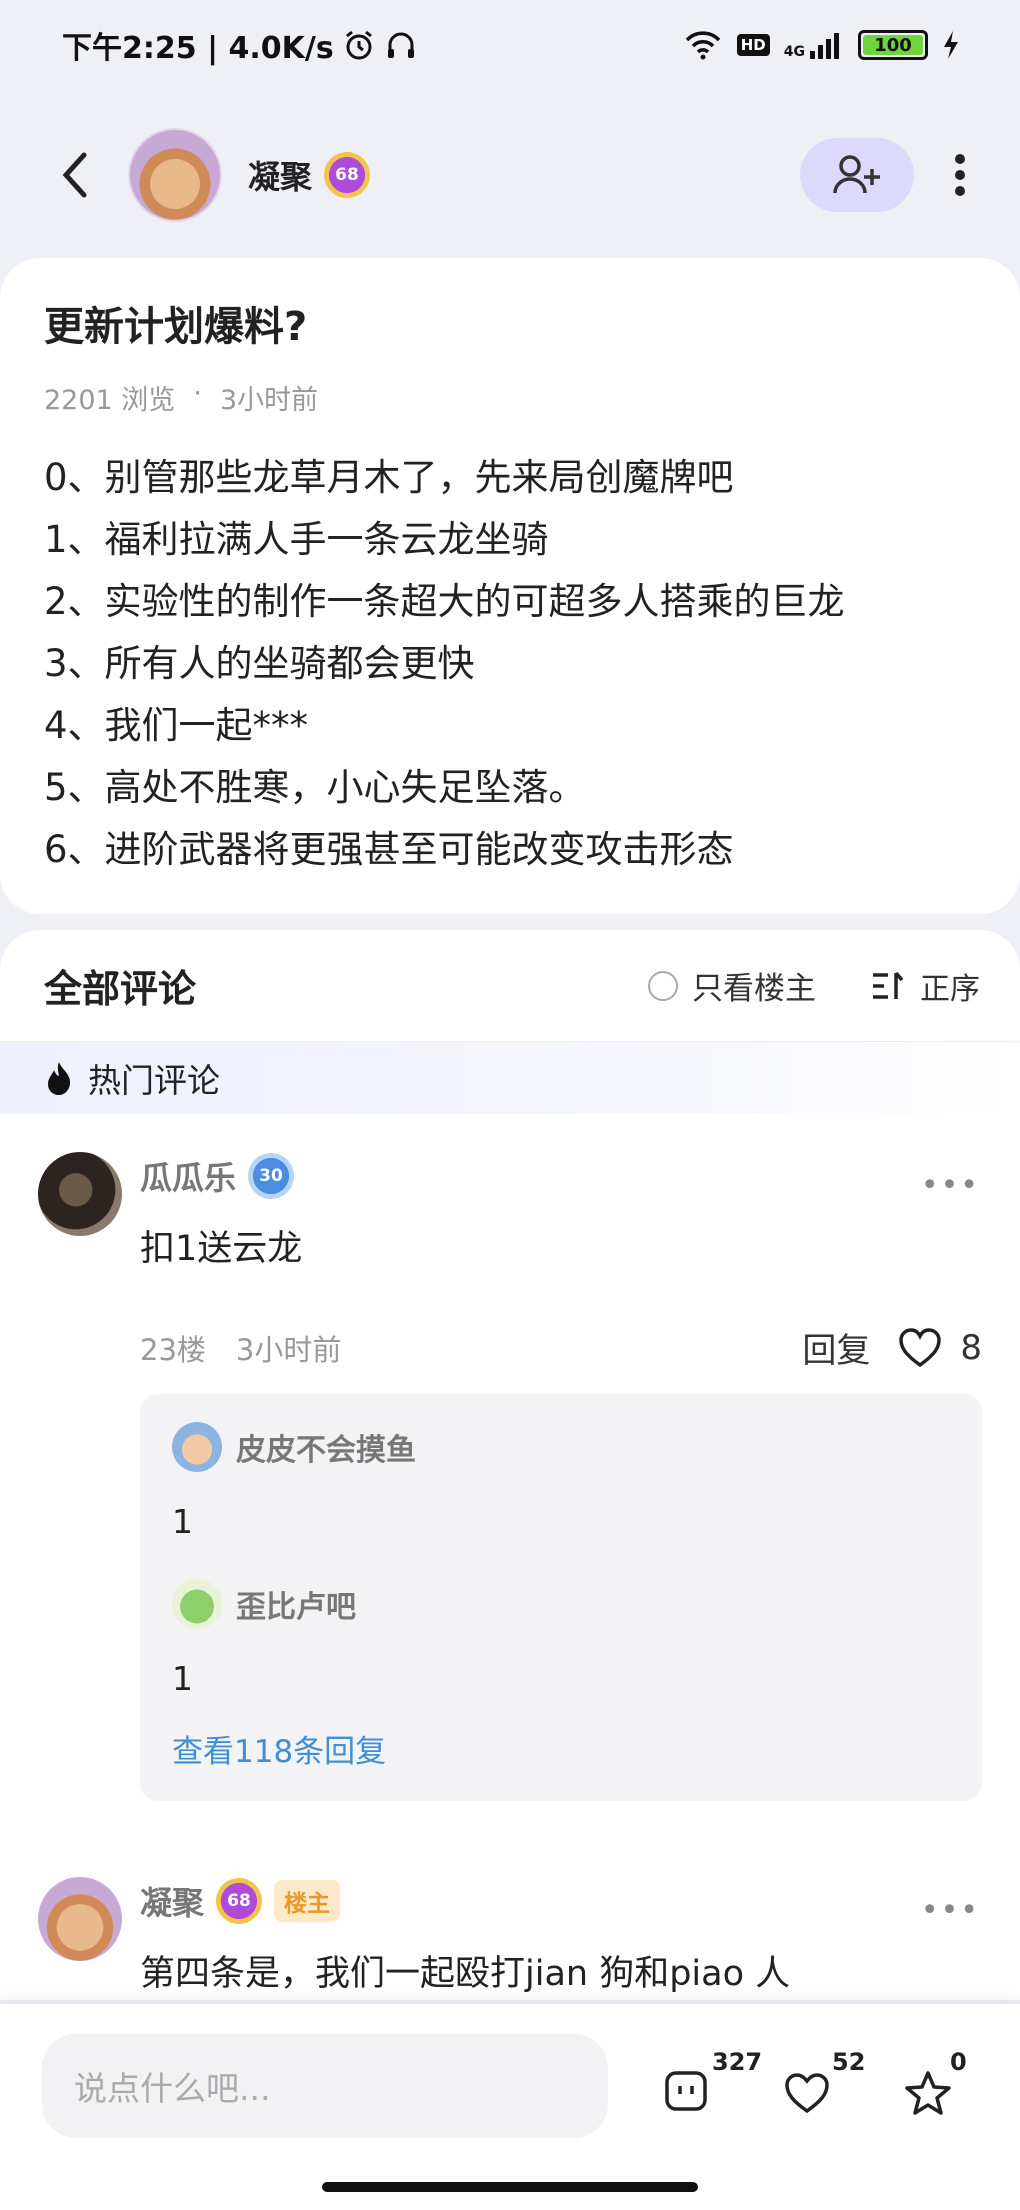  Describe the element at coordinates (175, 175) in the screenshot. I see `author-avatar` at that location.